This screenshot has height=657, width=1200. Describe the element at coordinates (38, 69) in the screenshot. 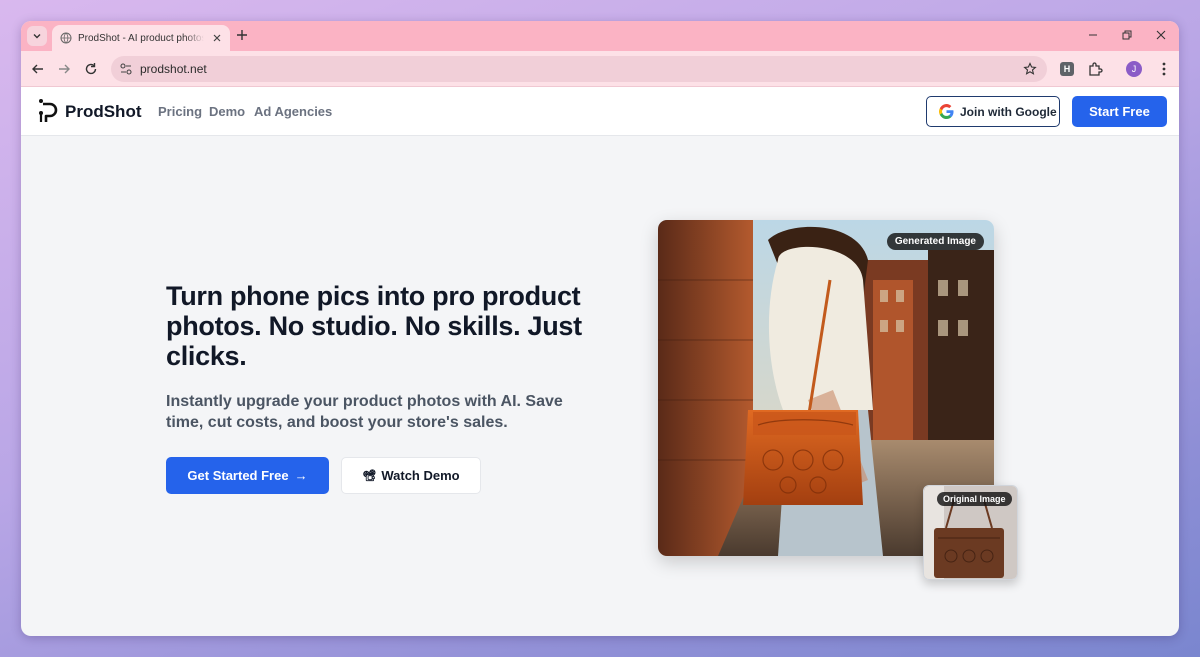

I see `back-icon` at that location.